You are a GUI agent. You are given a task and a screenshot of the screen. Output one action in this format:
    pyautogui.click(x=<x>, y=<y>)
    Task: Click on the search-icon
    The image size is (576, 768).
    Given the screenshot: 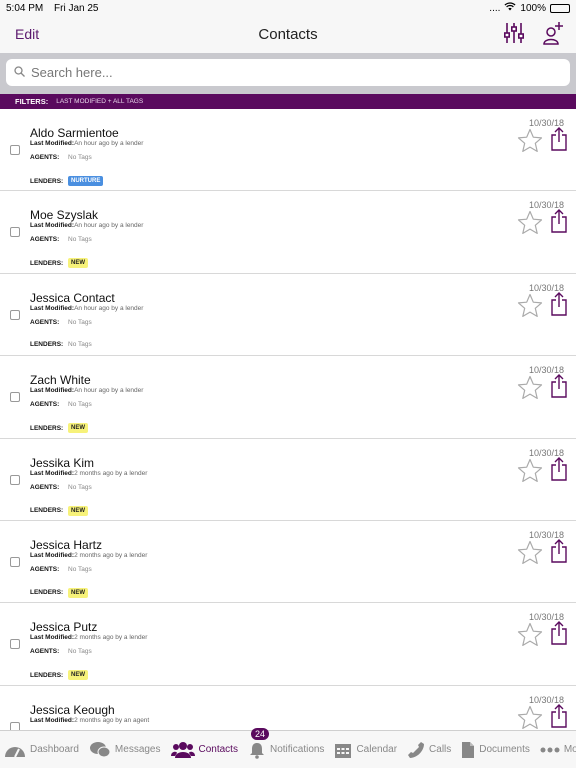 What is the action you would take?
    pyautogui.click(x=19, y=73)
    